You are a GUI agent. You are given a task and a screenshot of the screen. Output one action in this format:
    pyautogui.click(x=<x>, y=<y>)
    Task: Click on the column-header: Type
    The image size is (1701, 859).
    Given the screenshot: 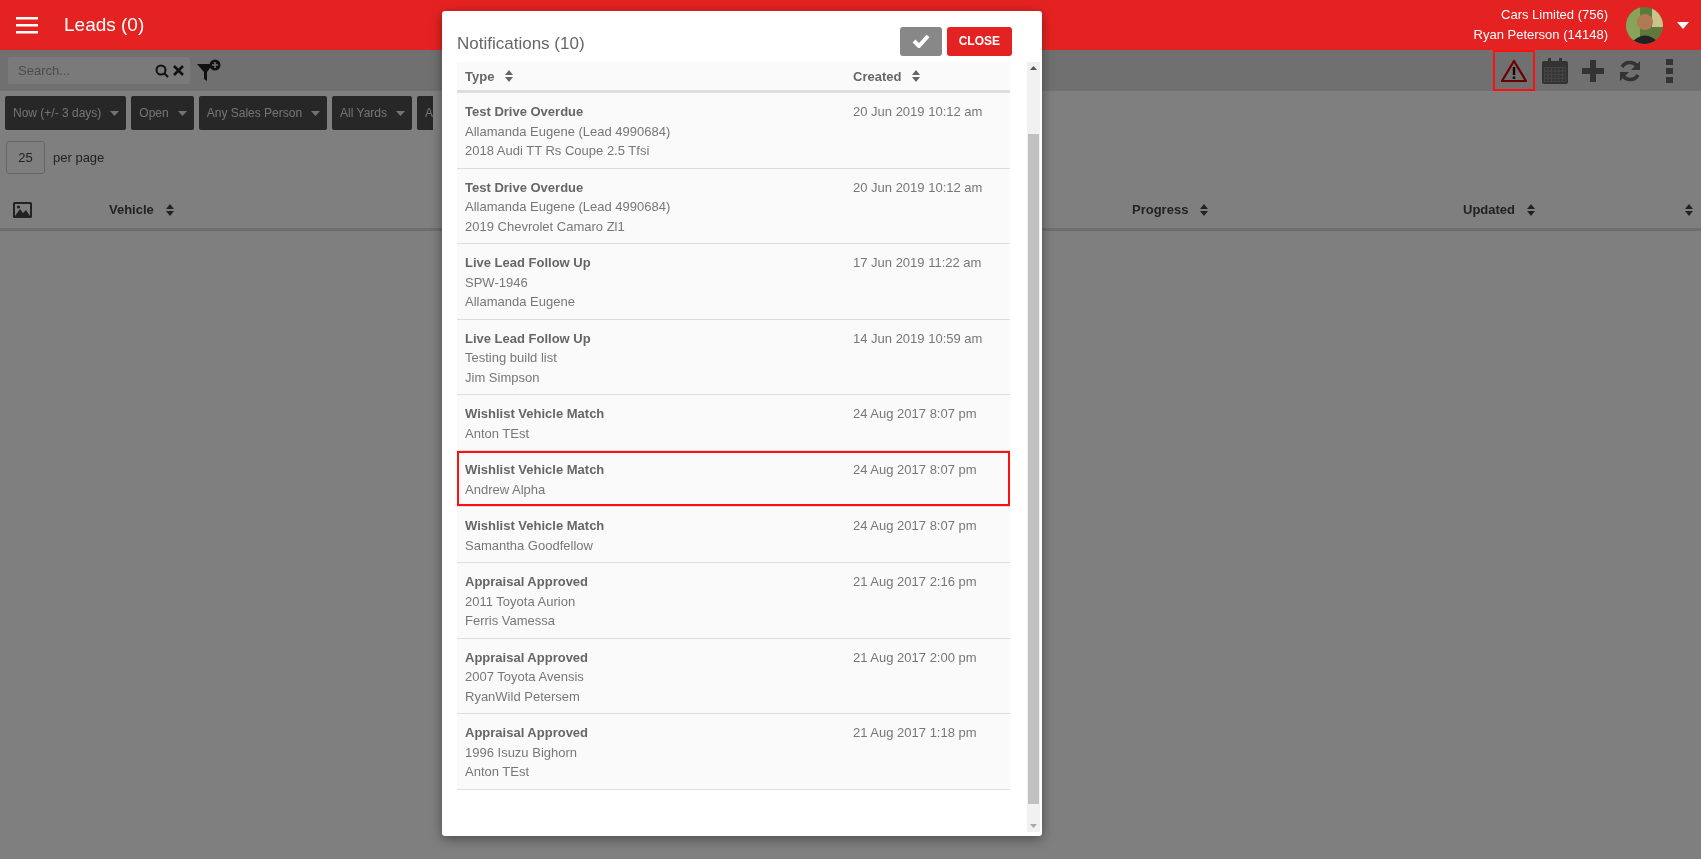 What is the action you would take?
    pyautogui.click(x=480, y=76)
    